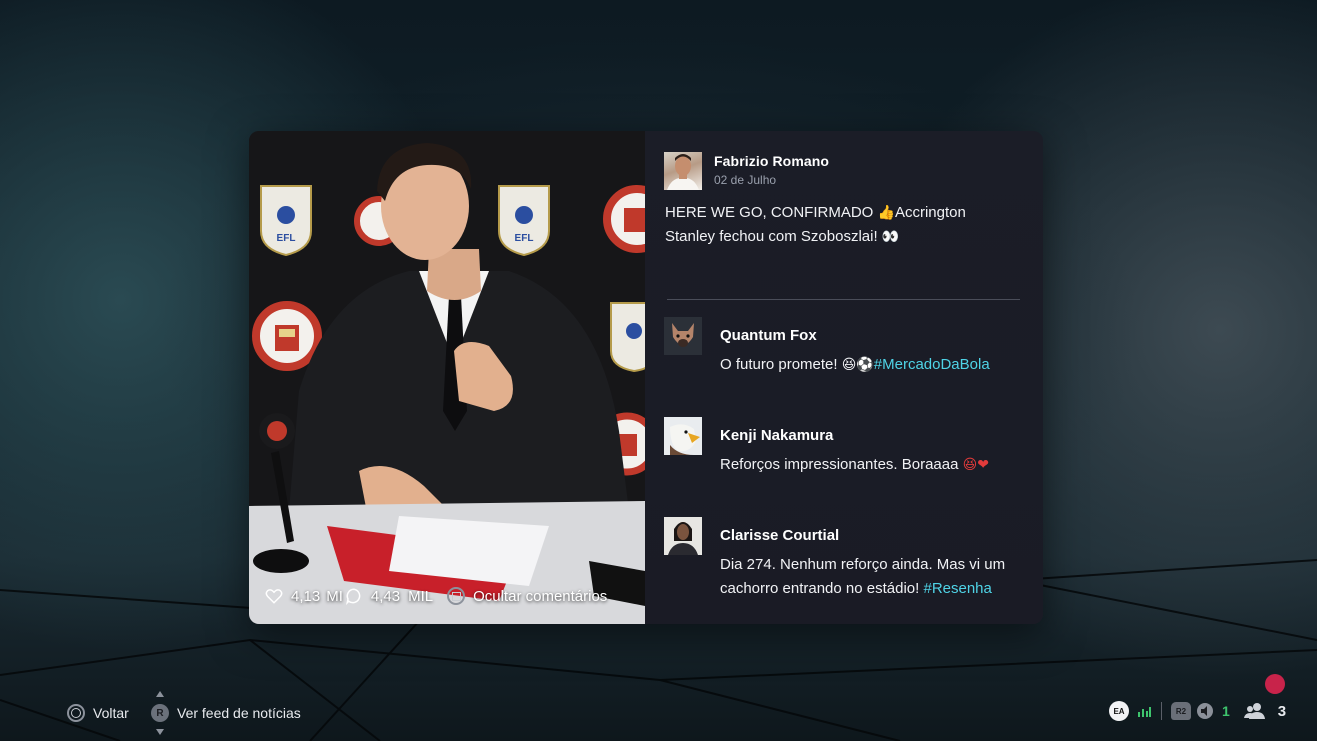 This screenshot has height=741, width=1317. I want to click on laugh-heart-emoji-icon: 😆❤, so click(975, 465).